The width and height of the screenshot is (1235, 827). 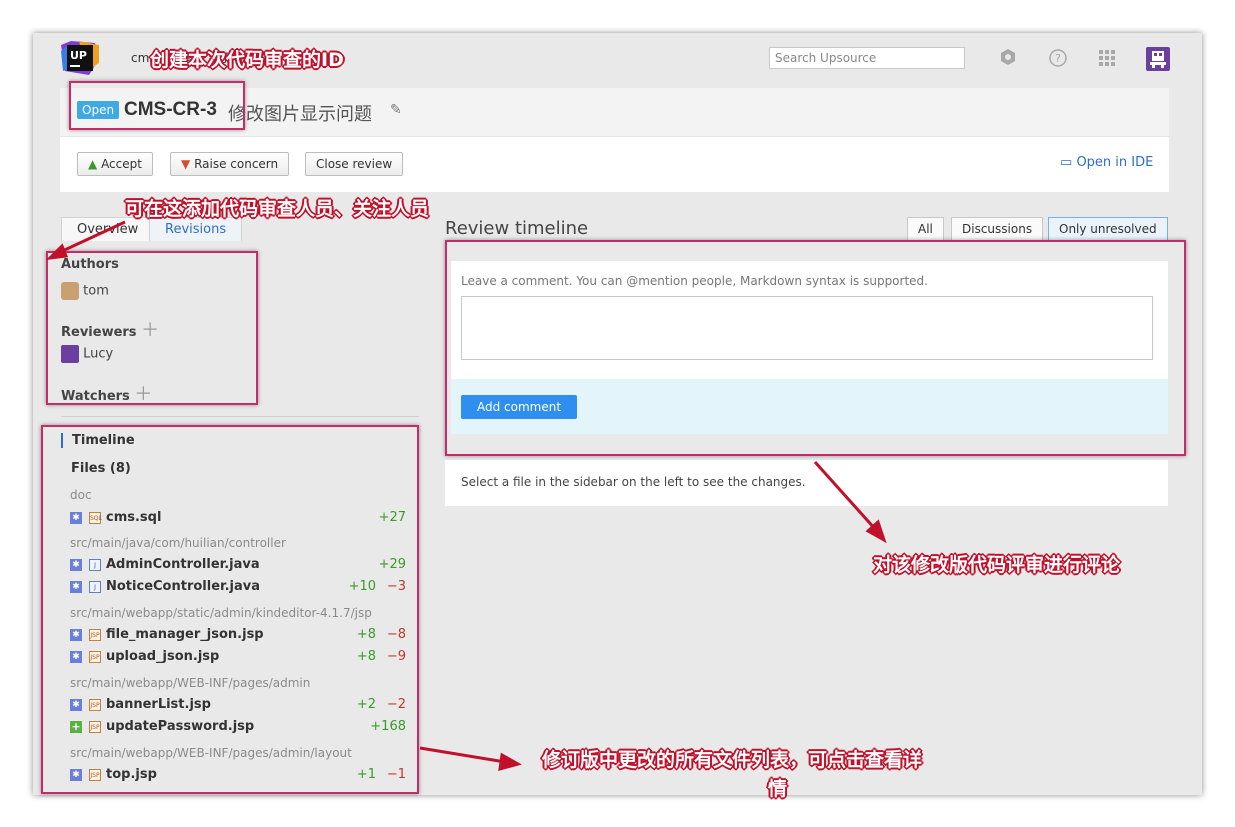 I want to click on annotation-files-line1: 修订版中更改的所有文件列表，可点击查看详, so click(x=732, y=760).